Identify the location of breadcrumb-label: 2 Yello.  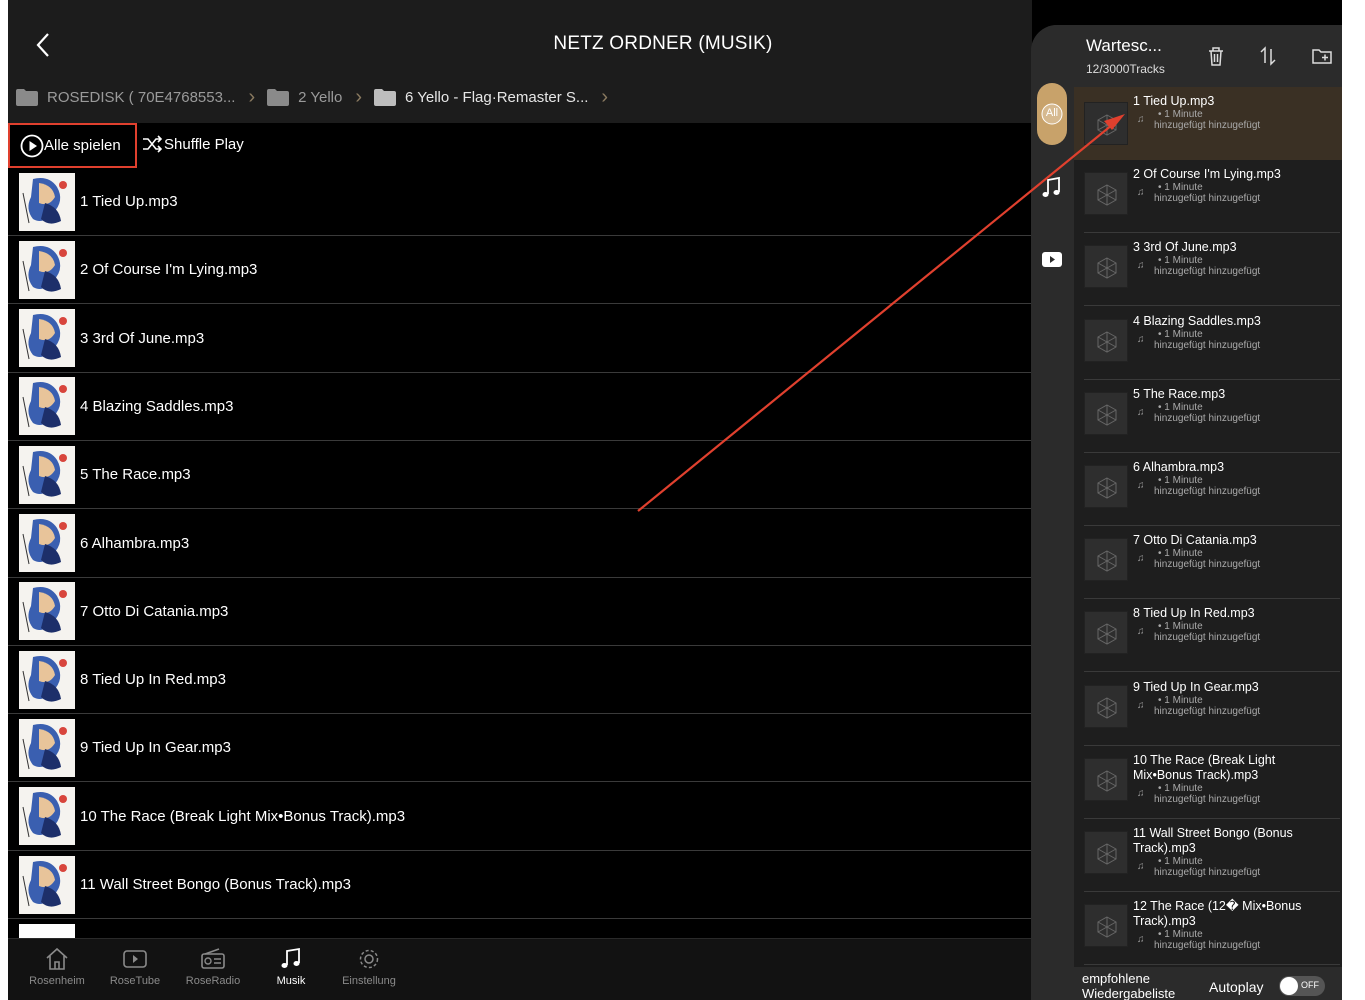
(320, 97).